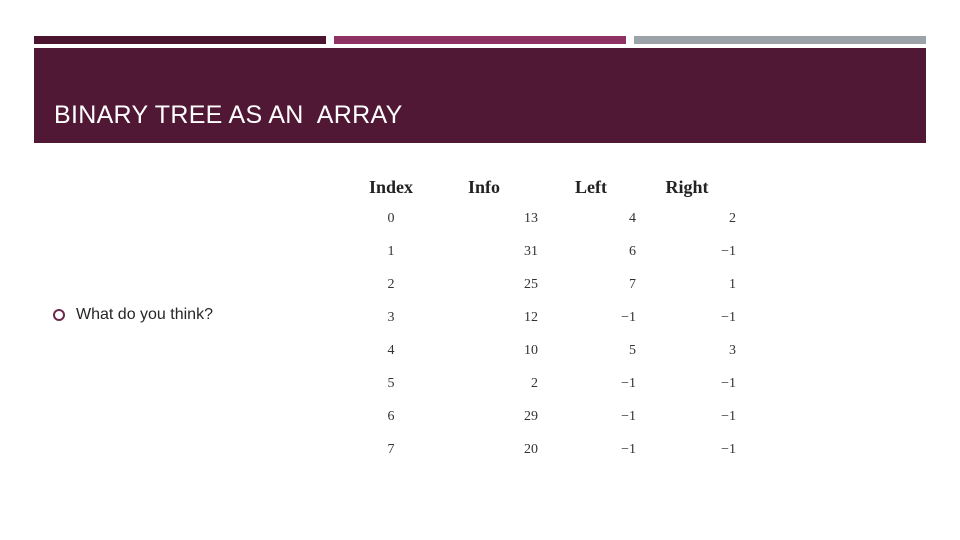 Image resolution: width=960 pixels, height=540 pixels. I want to click on table-row: 0 13 4 2, so click(547, 218).